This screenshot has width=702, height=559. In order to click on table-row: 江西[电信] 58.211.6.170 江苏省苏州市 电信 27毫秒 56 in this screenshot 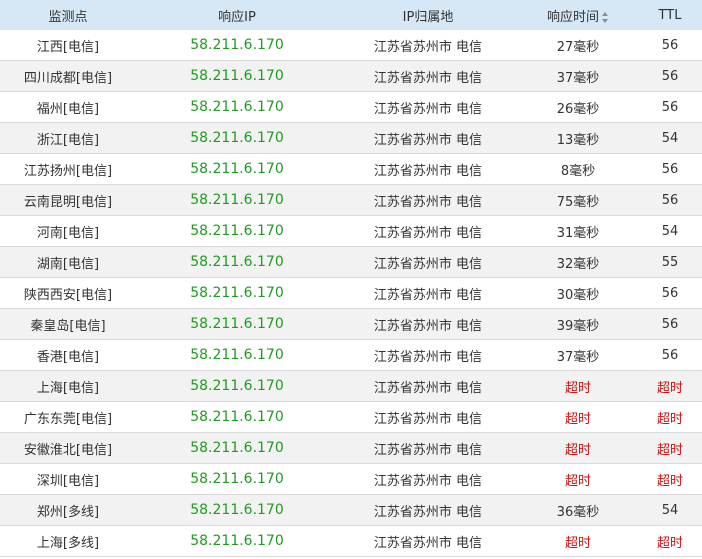, I will do `click(351, 45)`.